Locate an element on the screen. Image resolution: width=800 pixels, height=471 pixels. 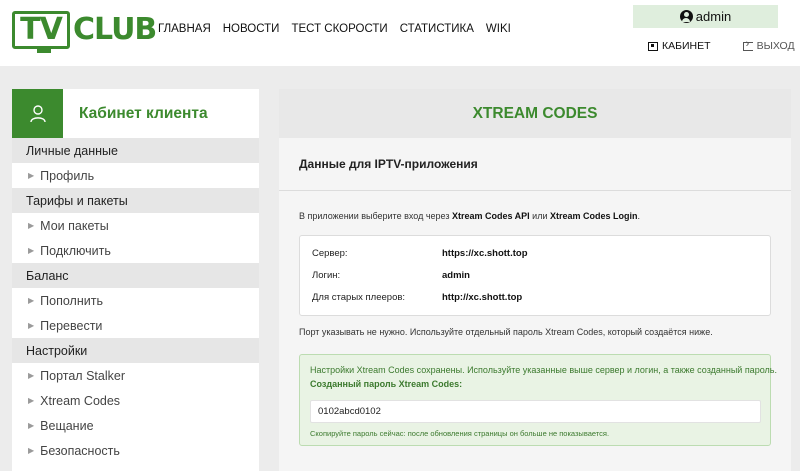
cabinet-icon is located at coordinates (653, 46).